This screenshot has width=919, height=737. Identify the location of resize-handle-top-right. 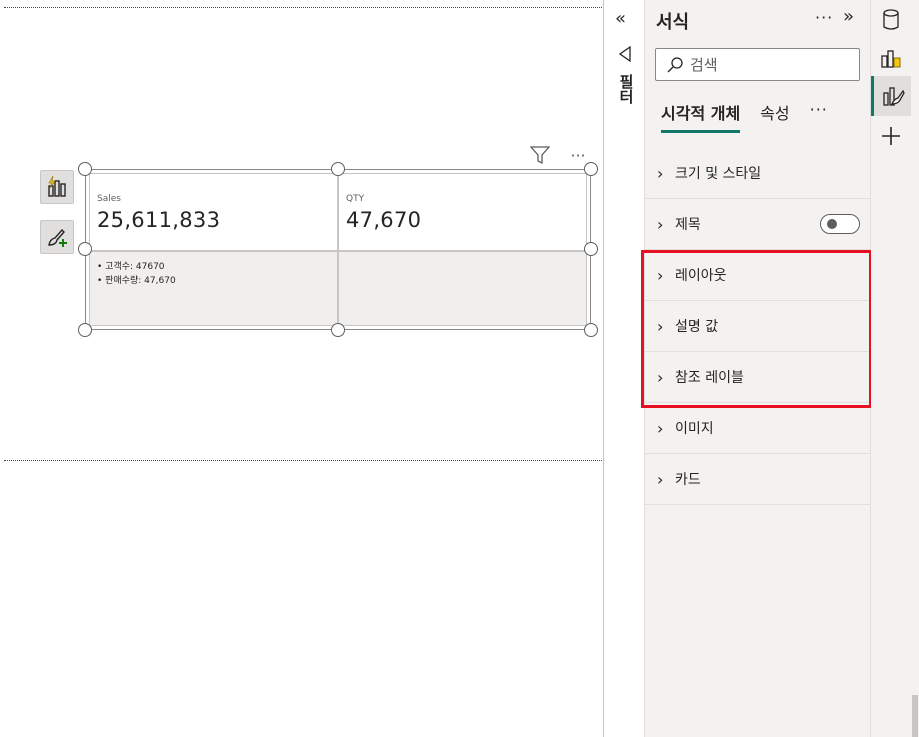
(591, 169).